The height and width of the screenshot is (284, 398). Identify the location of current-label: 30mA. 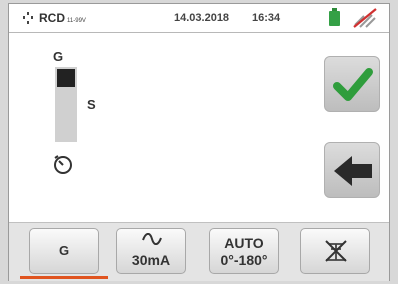
(151, 260).